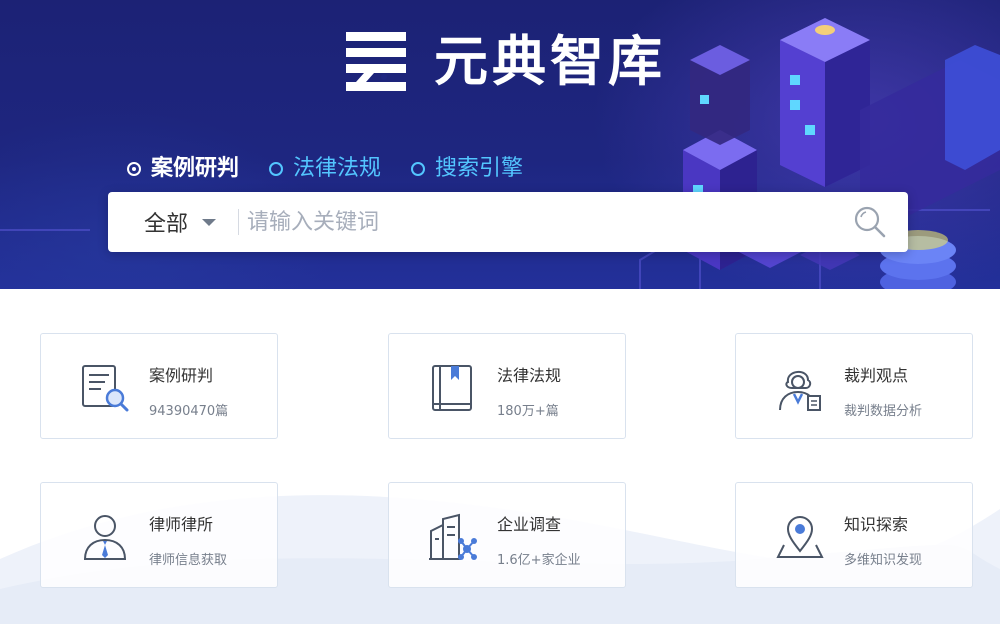 This screenshot has width=1000, height=624. I want to click on tab-laws-regulations: 法律法规, so click(325, 169).